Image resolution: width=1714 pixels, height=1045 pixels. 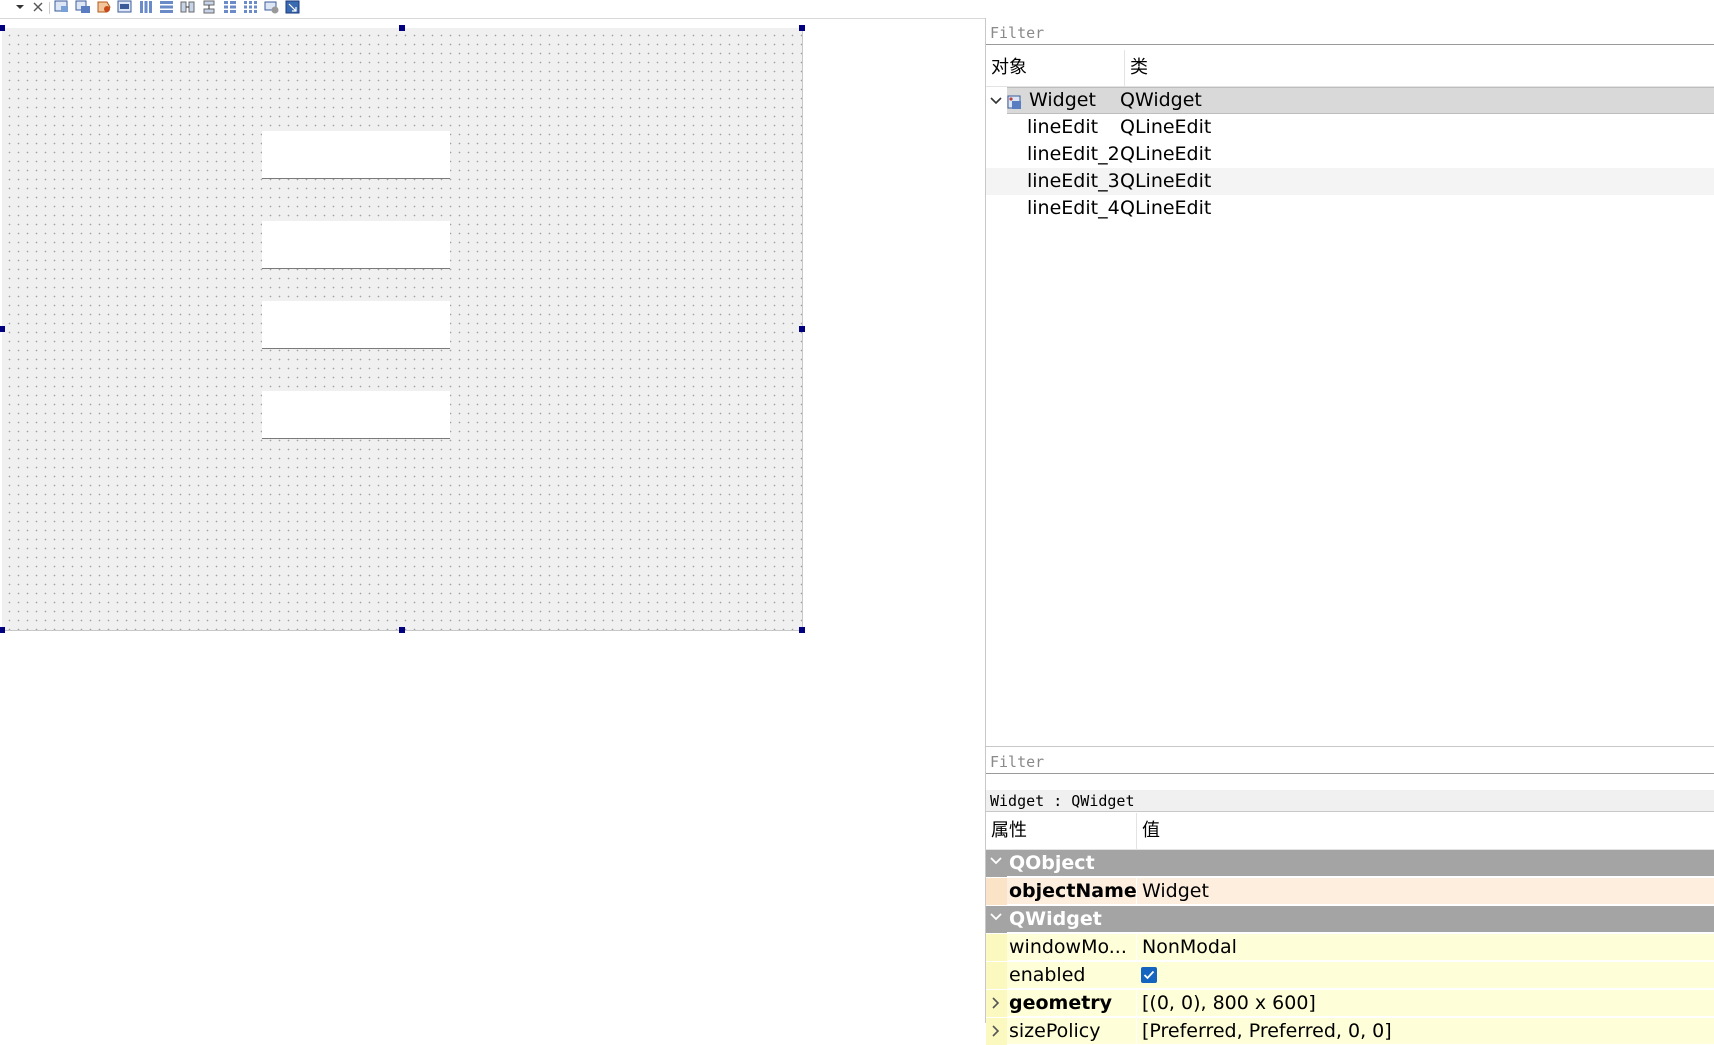 What do you see at coordinates (1350, 181) in the screenshot?
I see `tree-row-lineedit-3: lineEdit_3 QLineEdit` at bounding box center [1350, 181].